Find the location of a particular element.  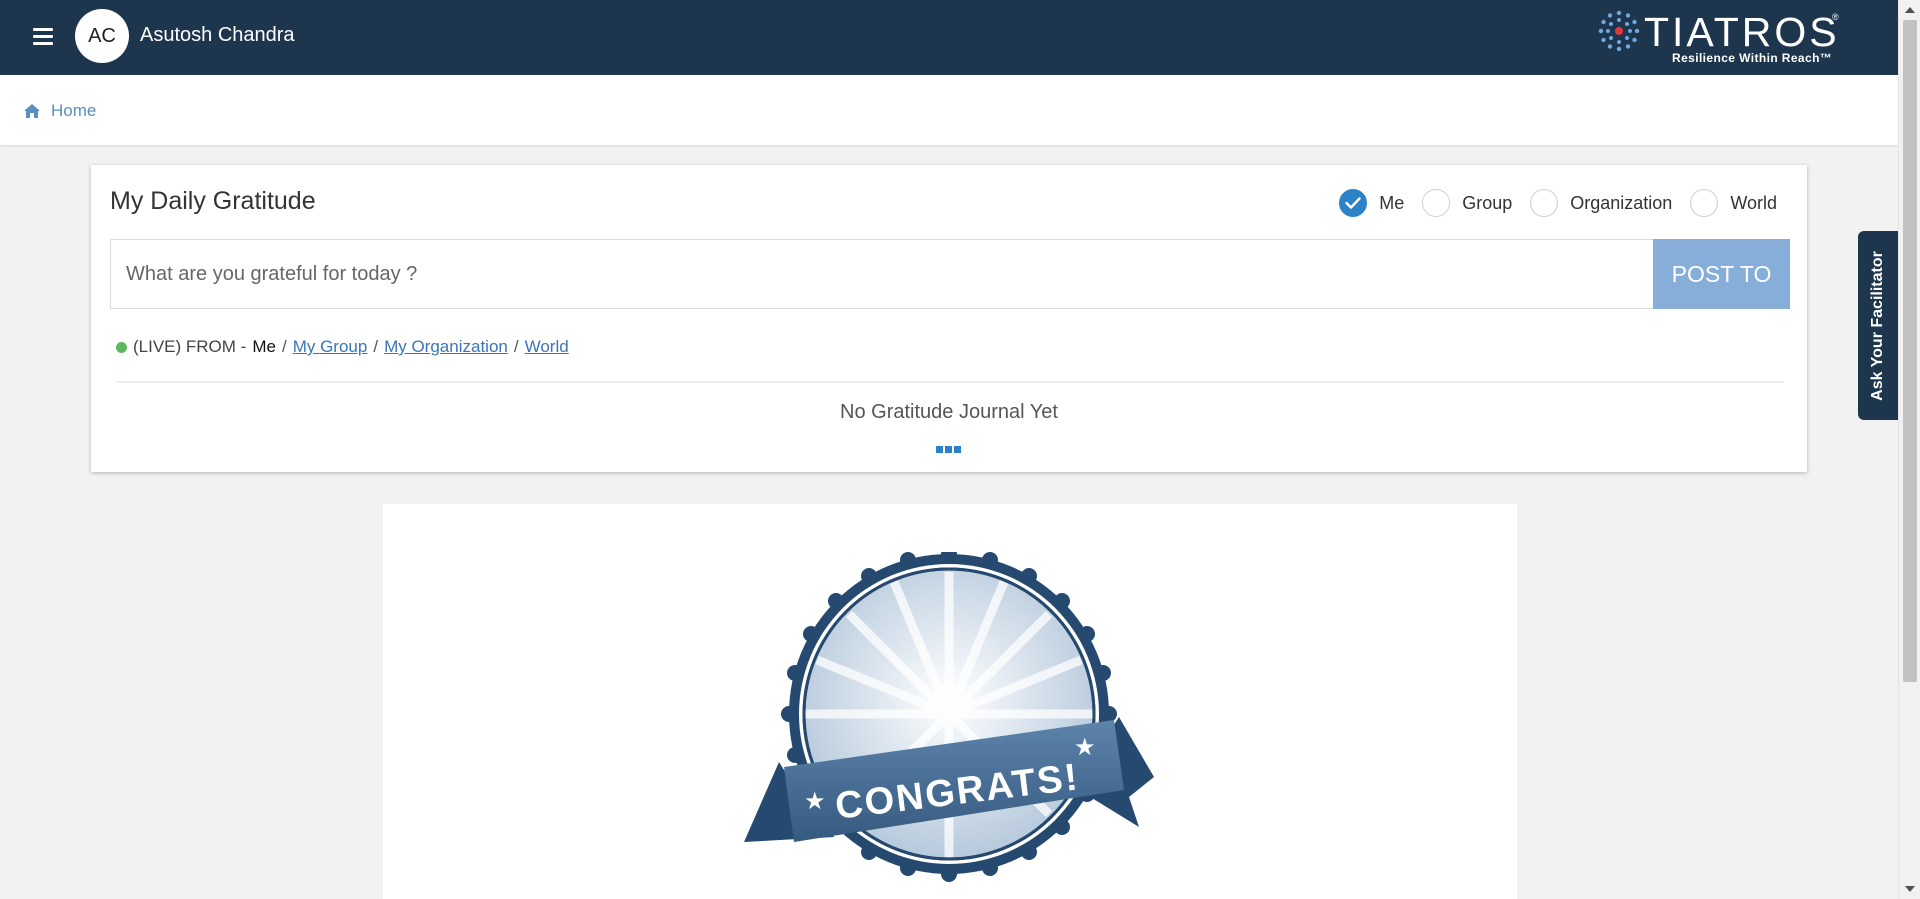

breadcrumb-home-label: Home is located at coordinates (73, 111).